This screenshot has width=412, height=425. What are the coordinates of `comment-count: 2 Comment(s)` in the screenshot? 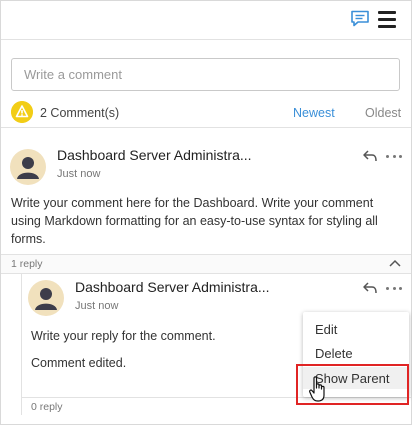 It's located at (80, 113).